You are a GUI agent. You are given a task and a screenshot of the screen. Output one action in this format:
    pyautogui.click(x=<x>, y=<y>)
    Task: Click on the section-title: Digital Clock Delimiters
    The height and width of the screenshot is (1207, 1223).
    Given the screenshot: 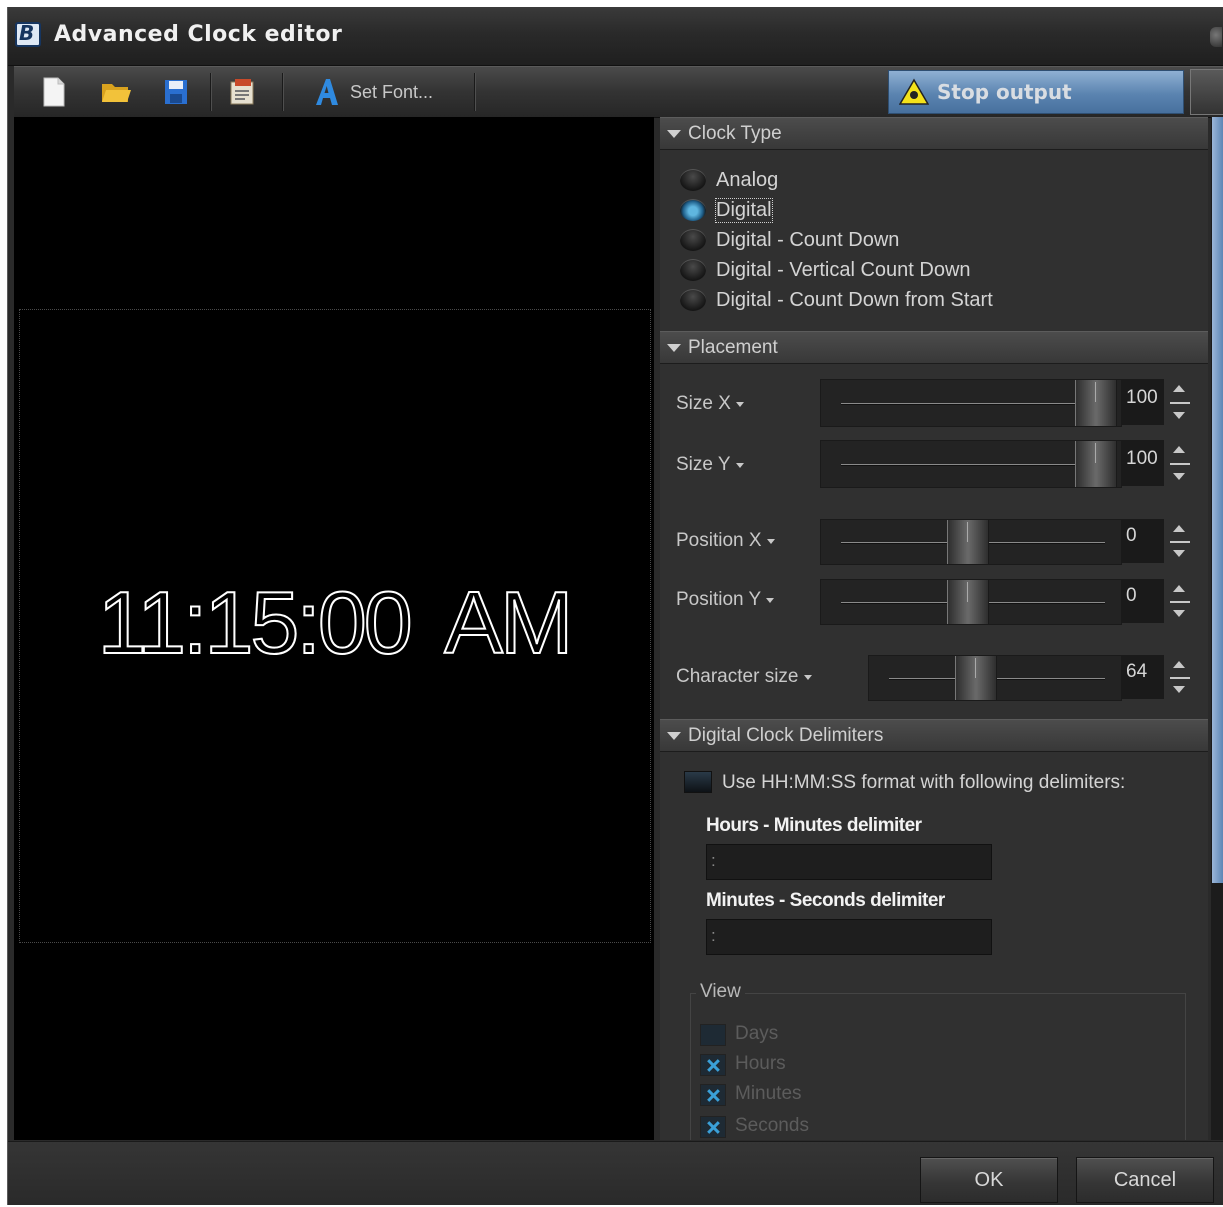 What is the action you would take?
    pyautogui.click(x=786, y=735)
    